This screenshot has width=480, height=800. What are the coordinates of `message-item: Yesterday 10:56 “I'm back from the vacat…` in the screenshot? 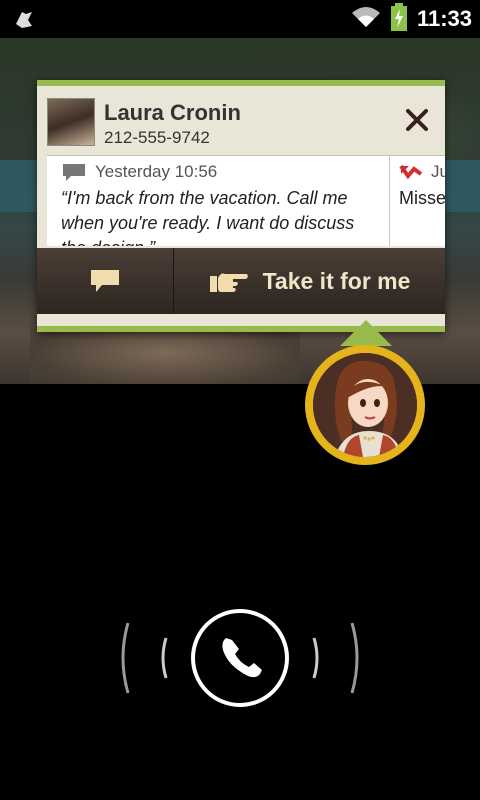 It's located at (218, 201).